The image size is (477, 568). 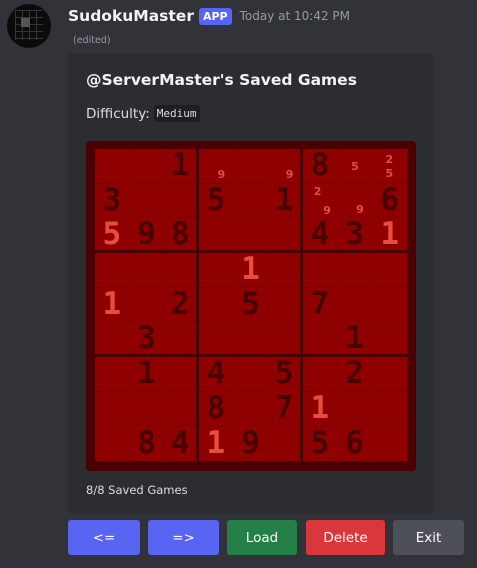 I want to click on difficulty-label: Difficulty:, so click(x=118, y=113).